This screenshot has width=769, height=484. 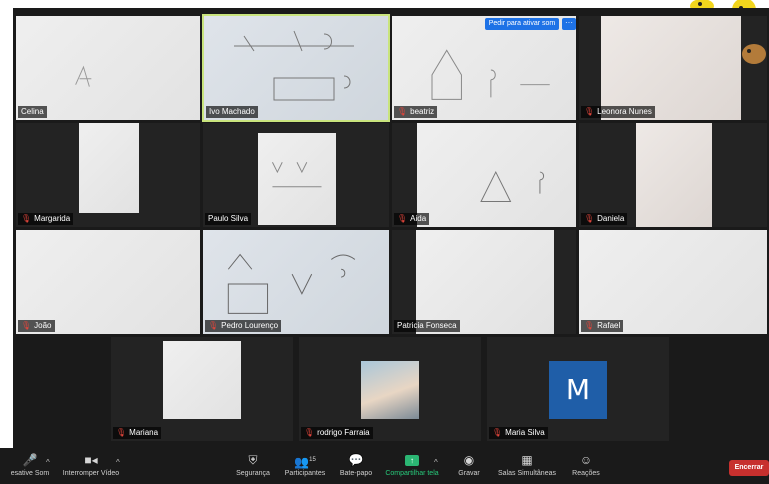 I want to click on fish-sticker, so click(x=753, y=54).